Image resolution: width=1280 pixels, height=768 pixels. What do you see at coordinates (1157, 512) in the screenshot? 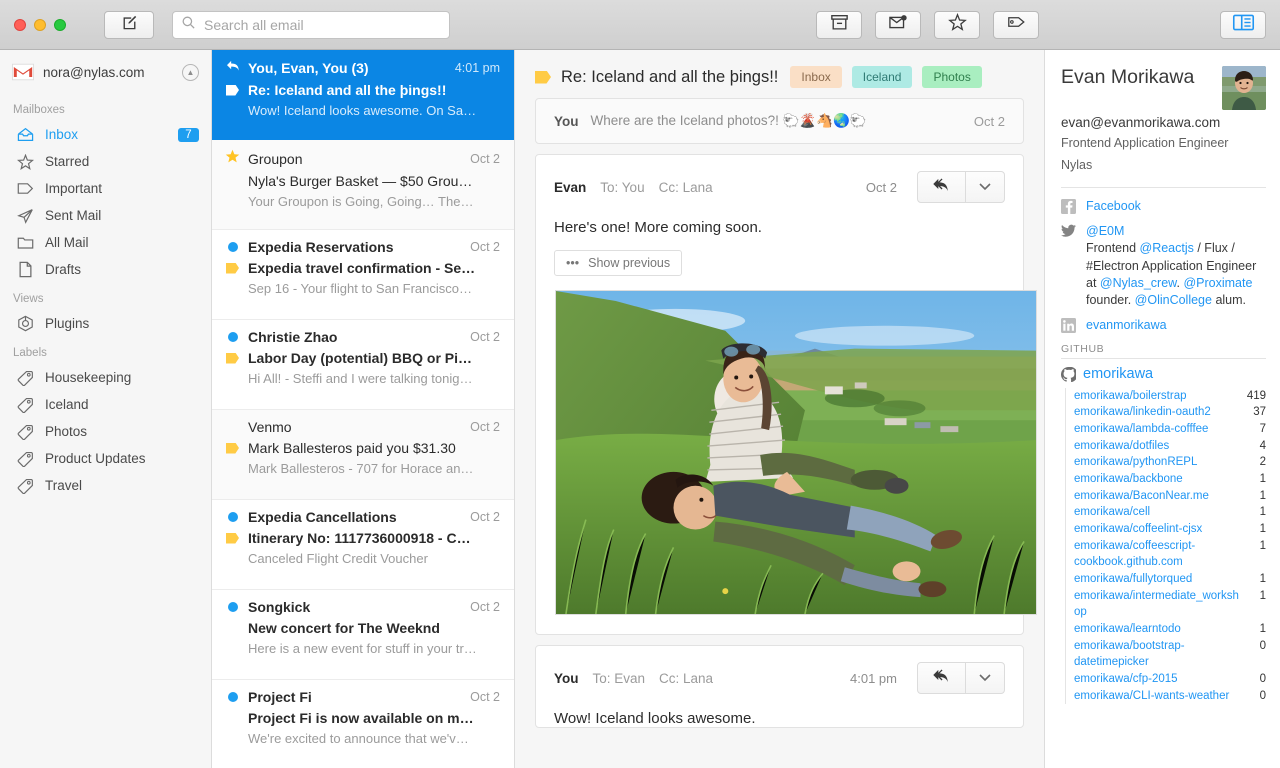
I see `github-repo-name: emorikawa/cell` at bounding box center [1157, 512].